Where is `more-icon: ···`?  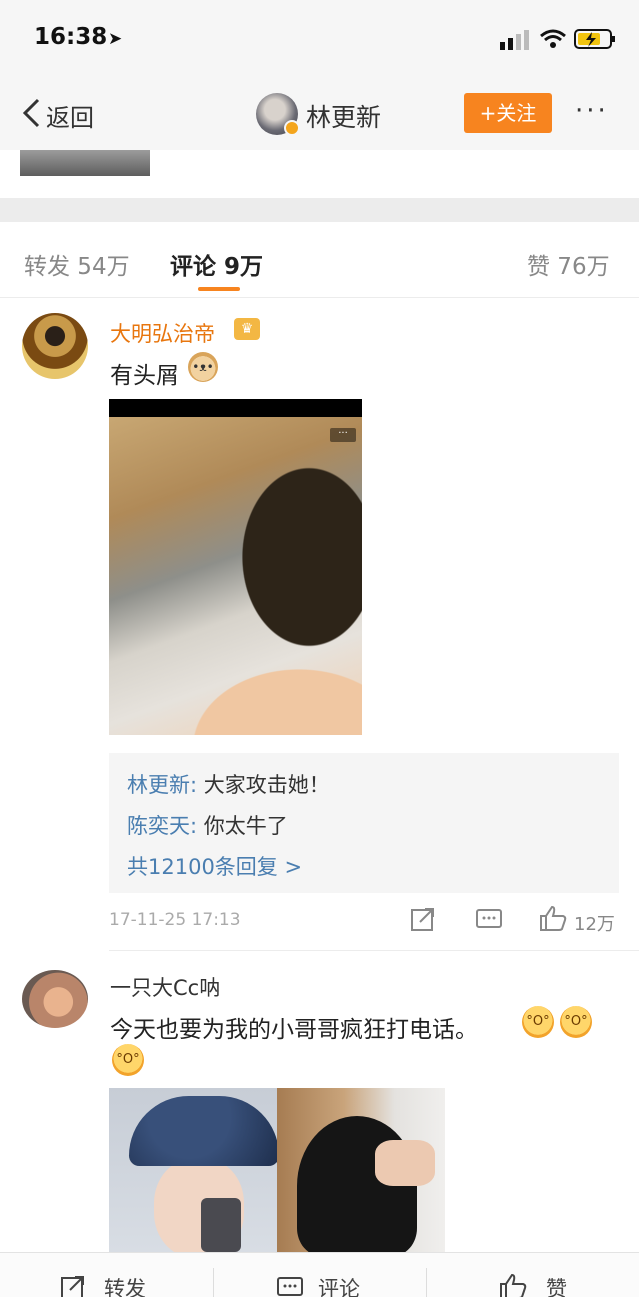
more-icon: ··· is located at coordinates (592, 111).